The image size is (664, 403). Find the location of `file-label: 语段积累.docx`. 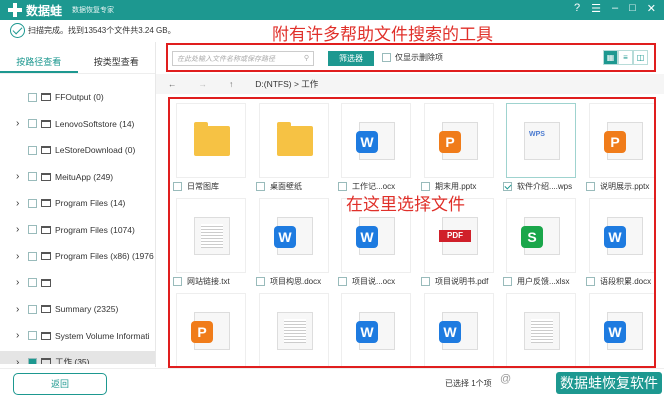

file-label: 语段积累.docx is located at coordinates (620, 281).